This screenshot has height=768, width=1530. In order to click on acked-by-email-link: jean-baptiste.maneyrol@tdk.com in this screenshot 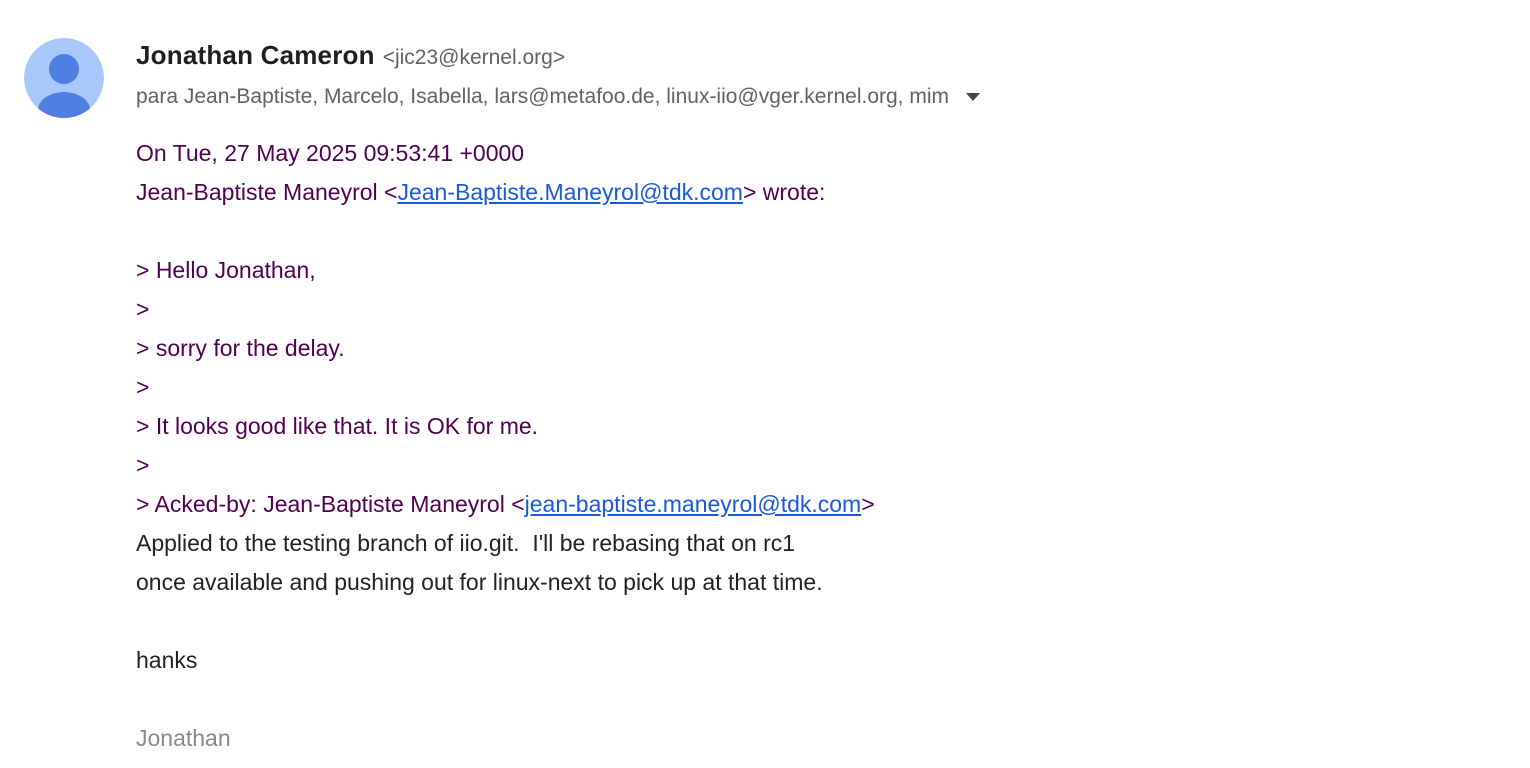, I will do `click(693, 504)`.